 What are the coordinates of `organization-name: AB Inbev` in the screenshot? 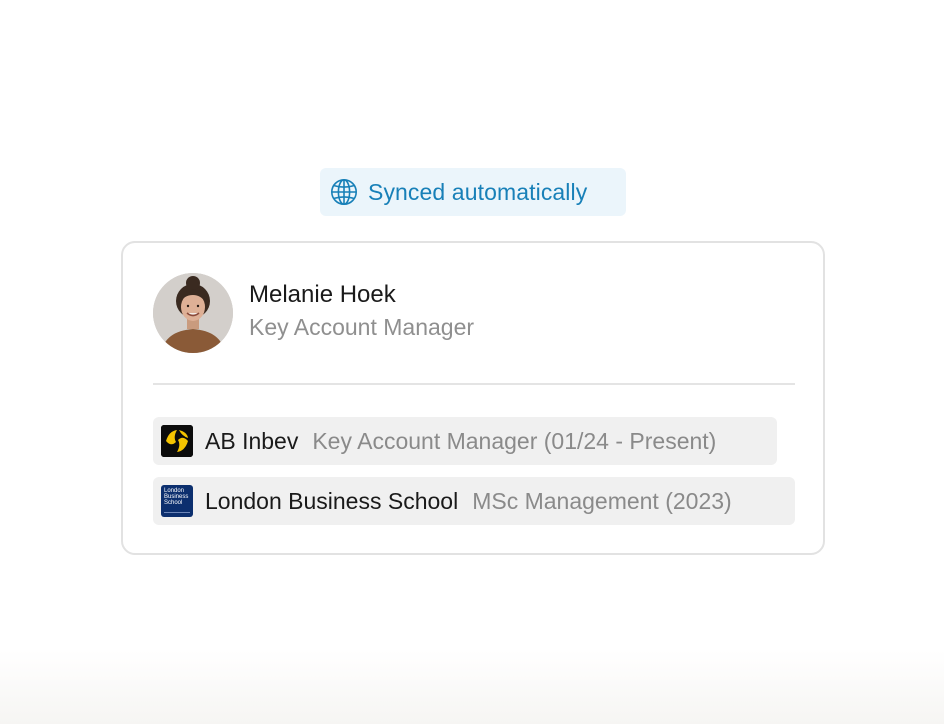 It's located at (252, 440).